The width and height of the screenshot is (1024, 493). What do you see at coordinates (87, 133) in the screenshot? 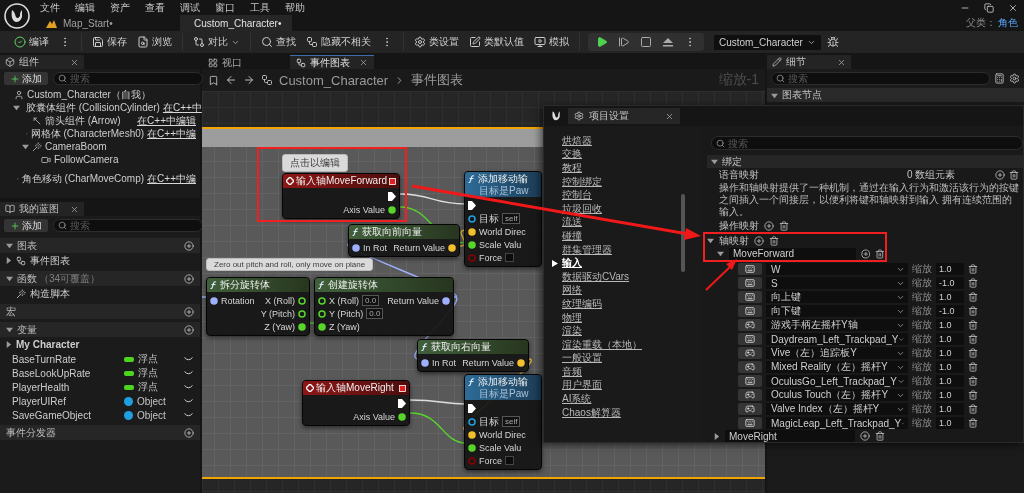
I see `component-name: 网格体 (CharacterMesh0)` at bounding box center [87, 133].